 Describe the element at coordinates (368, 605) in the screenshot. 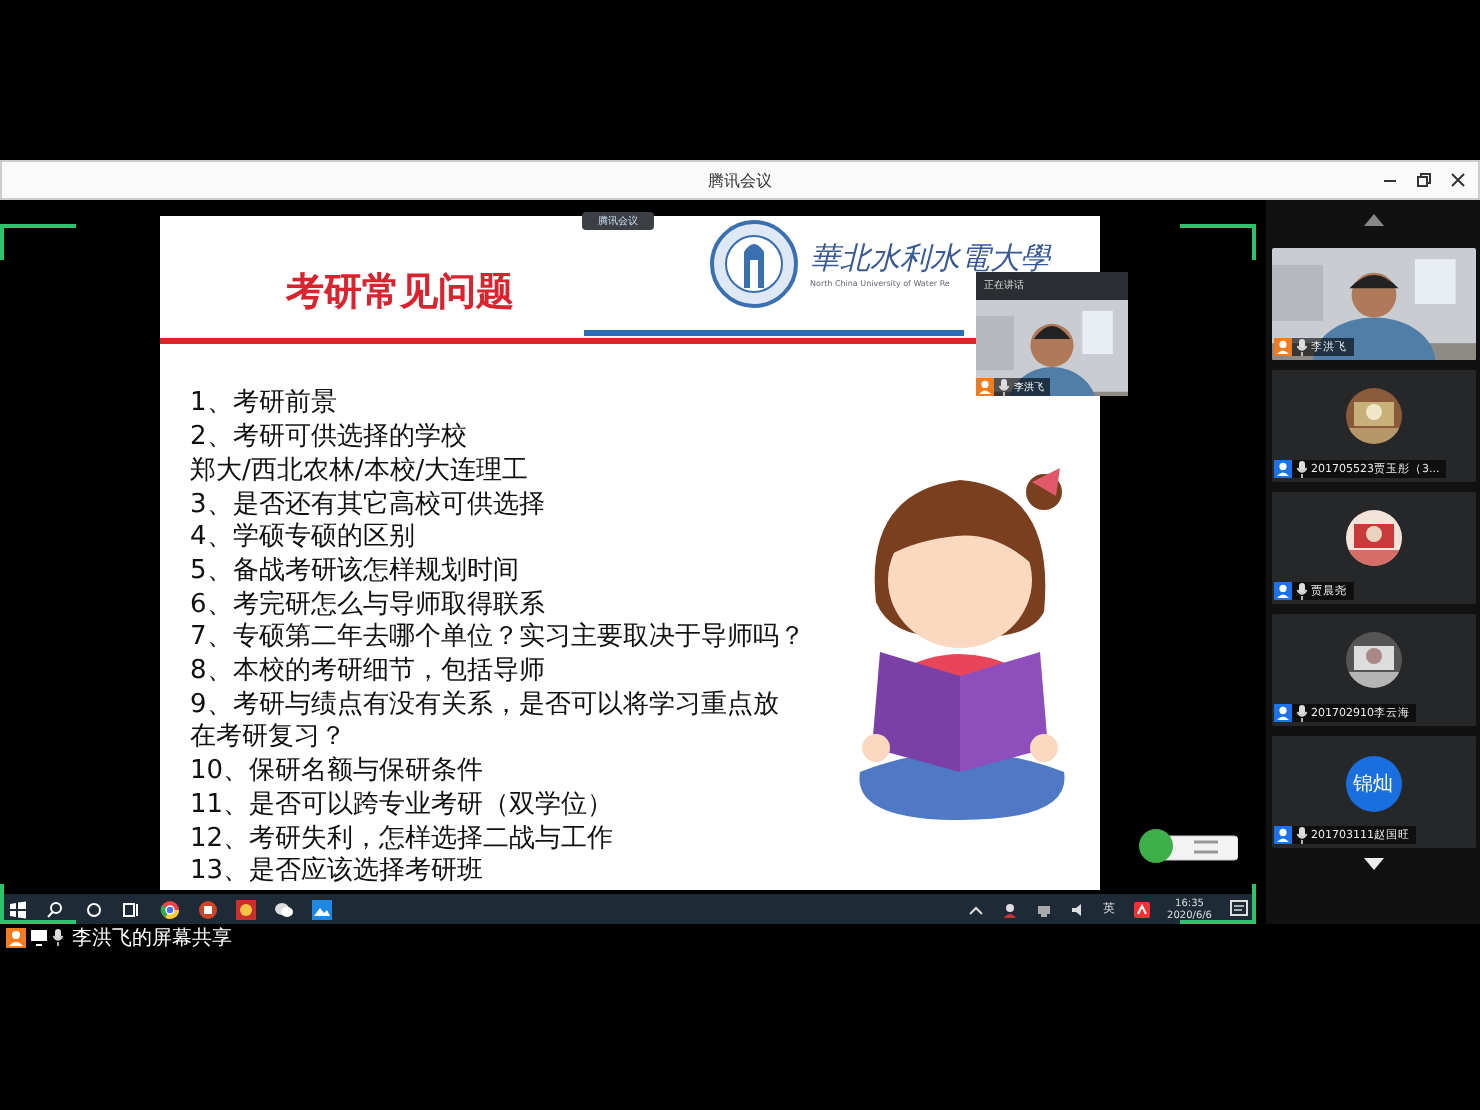

I see `question-text: 6、考完研怎么与导师取得联系` at that location.